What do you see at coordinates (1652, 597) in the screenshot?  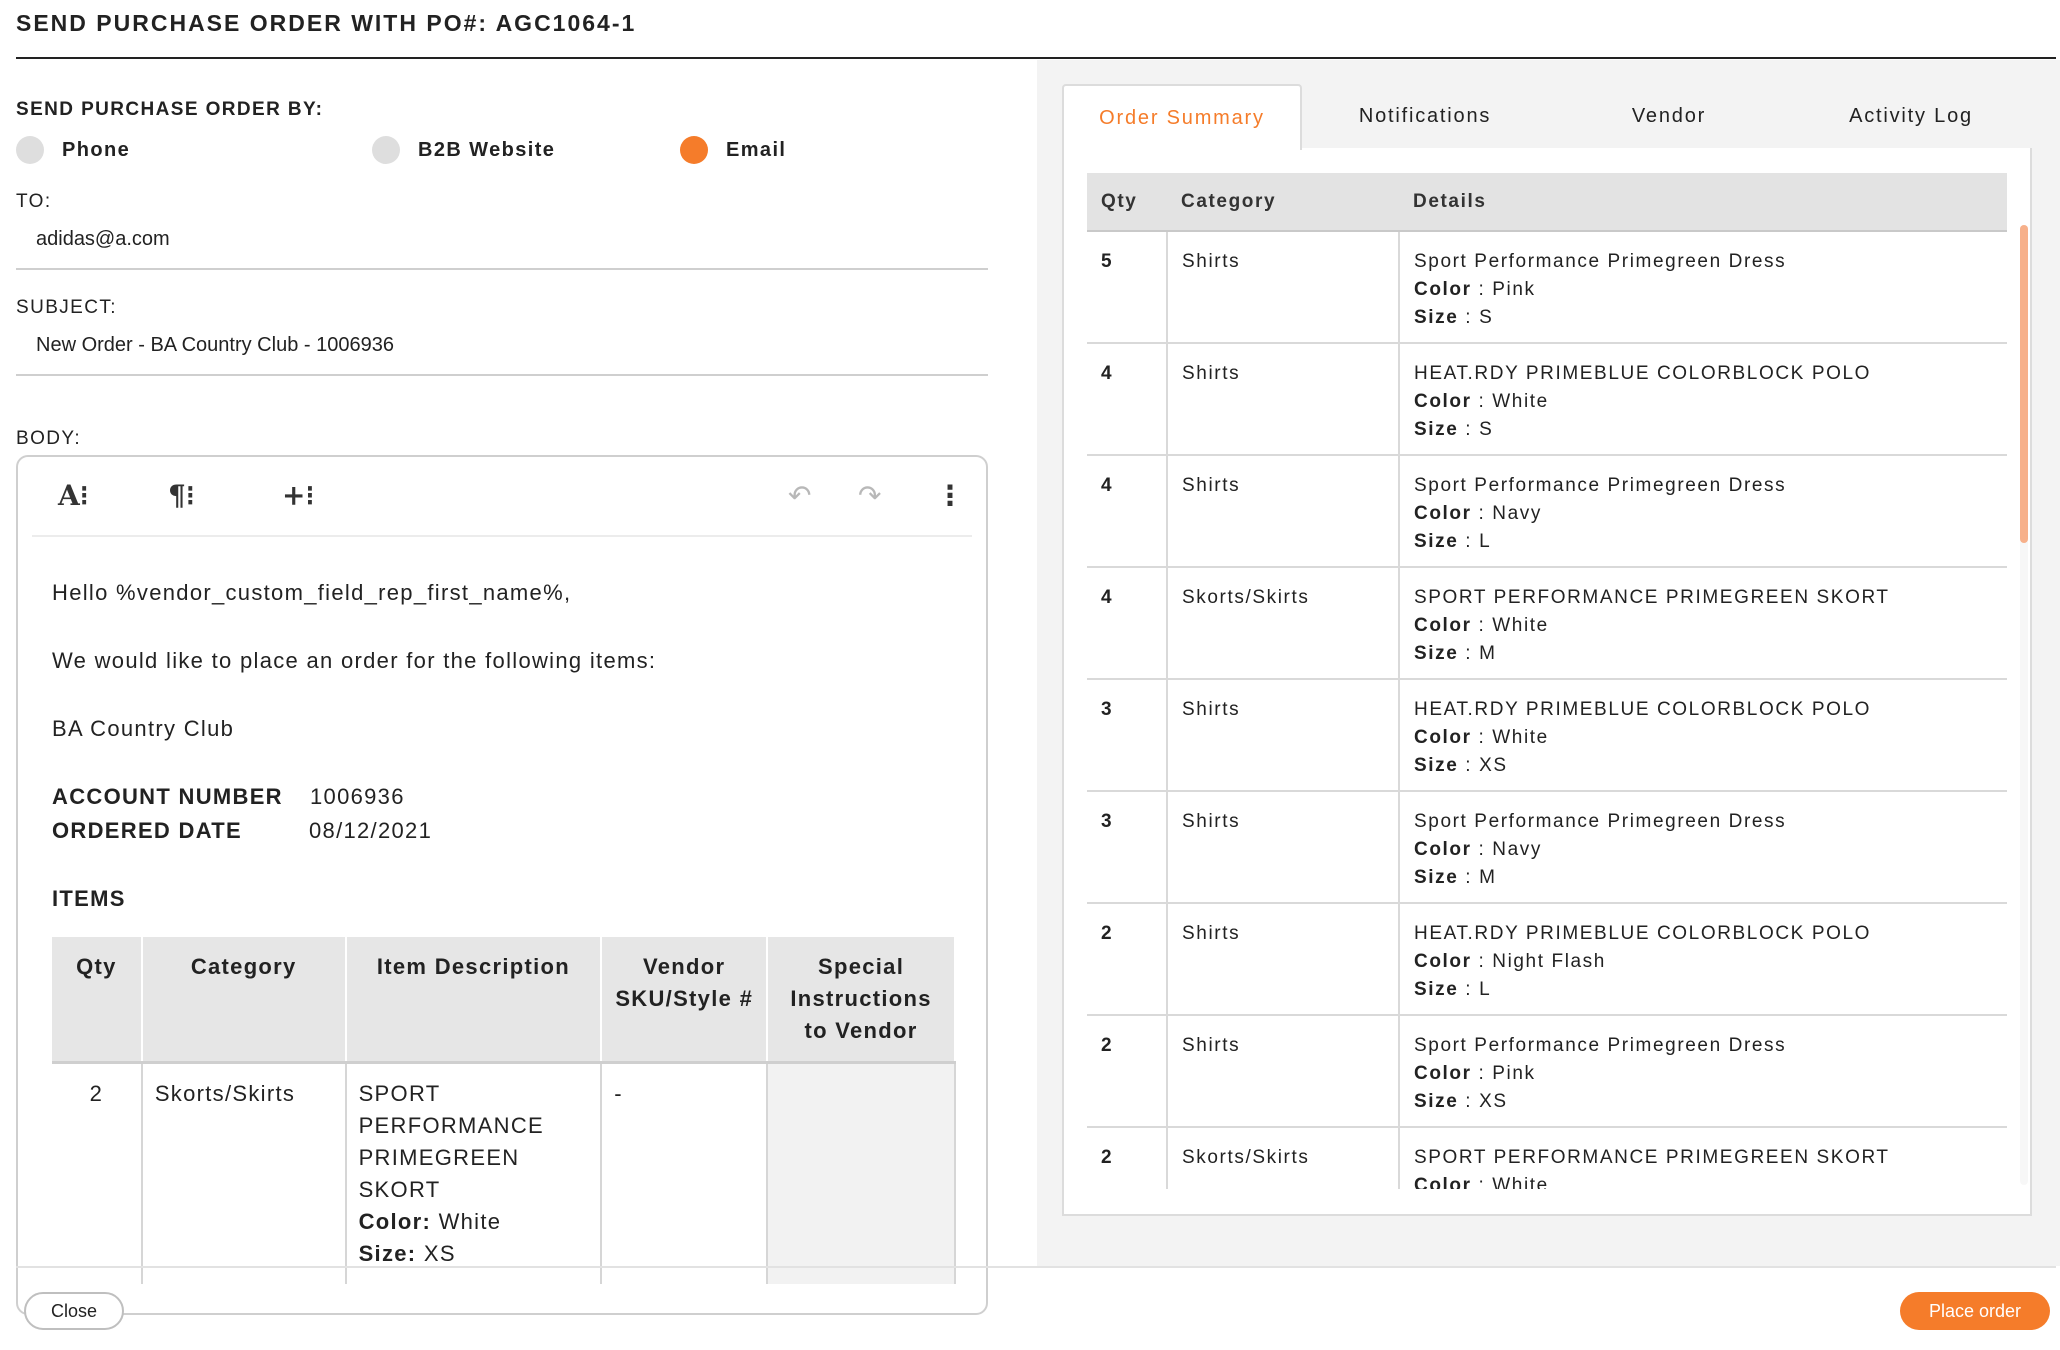 I see `summary-item-name: SPORT PERFORMANCE PRIMEGREEN SKORT` at bounding box center [1652, 597].